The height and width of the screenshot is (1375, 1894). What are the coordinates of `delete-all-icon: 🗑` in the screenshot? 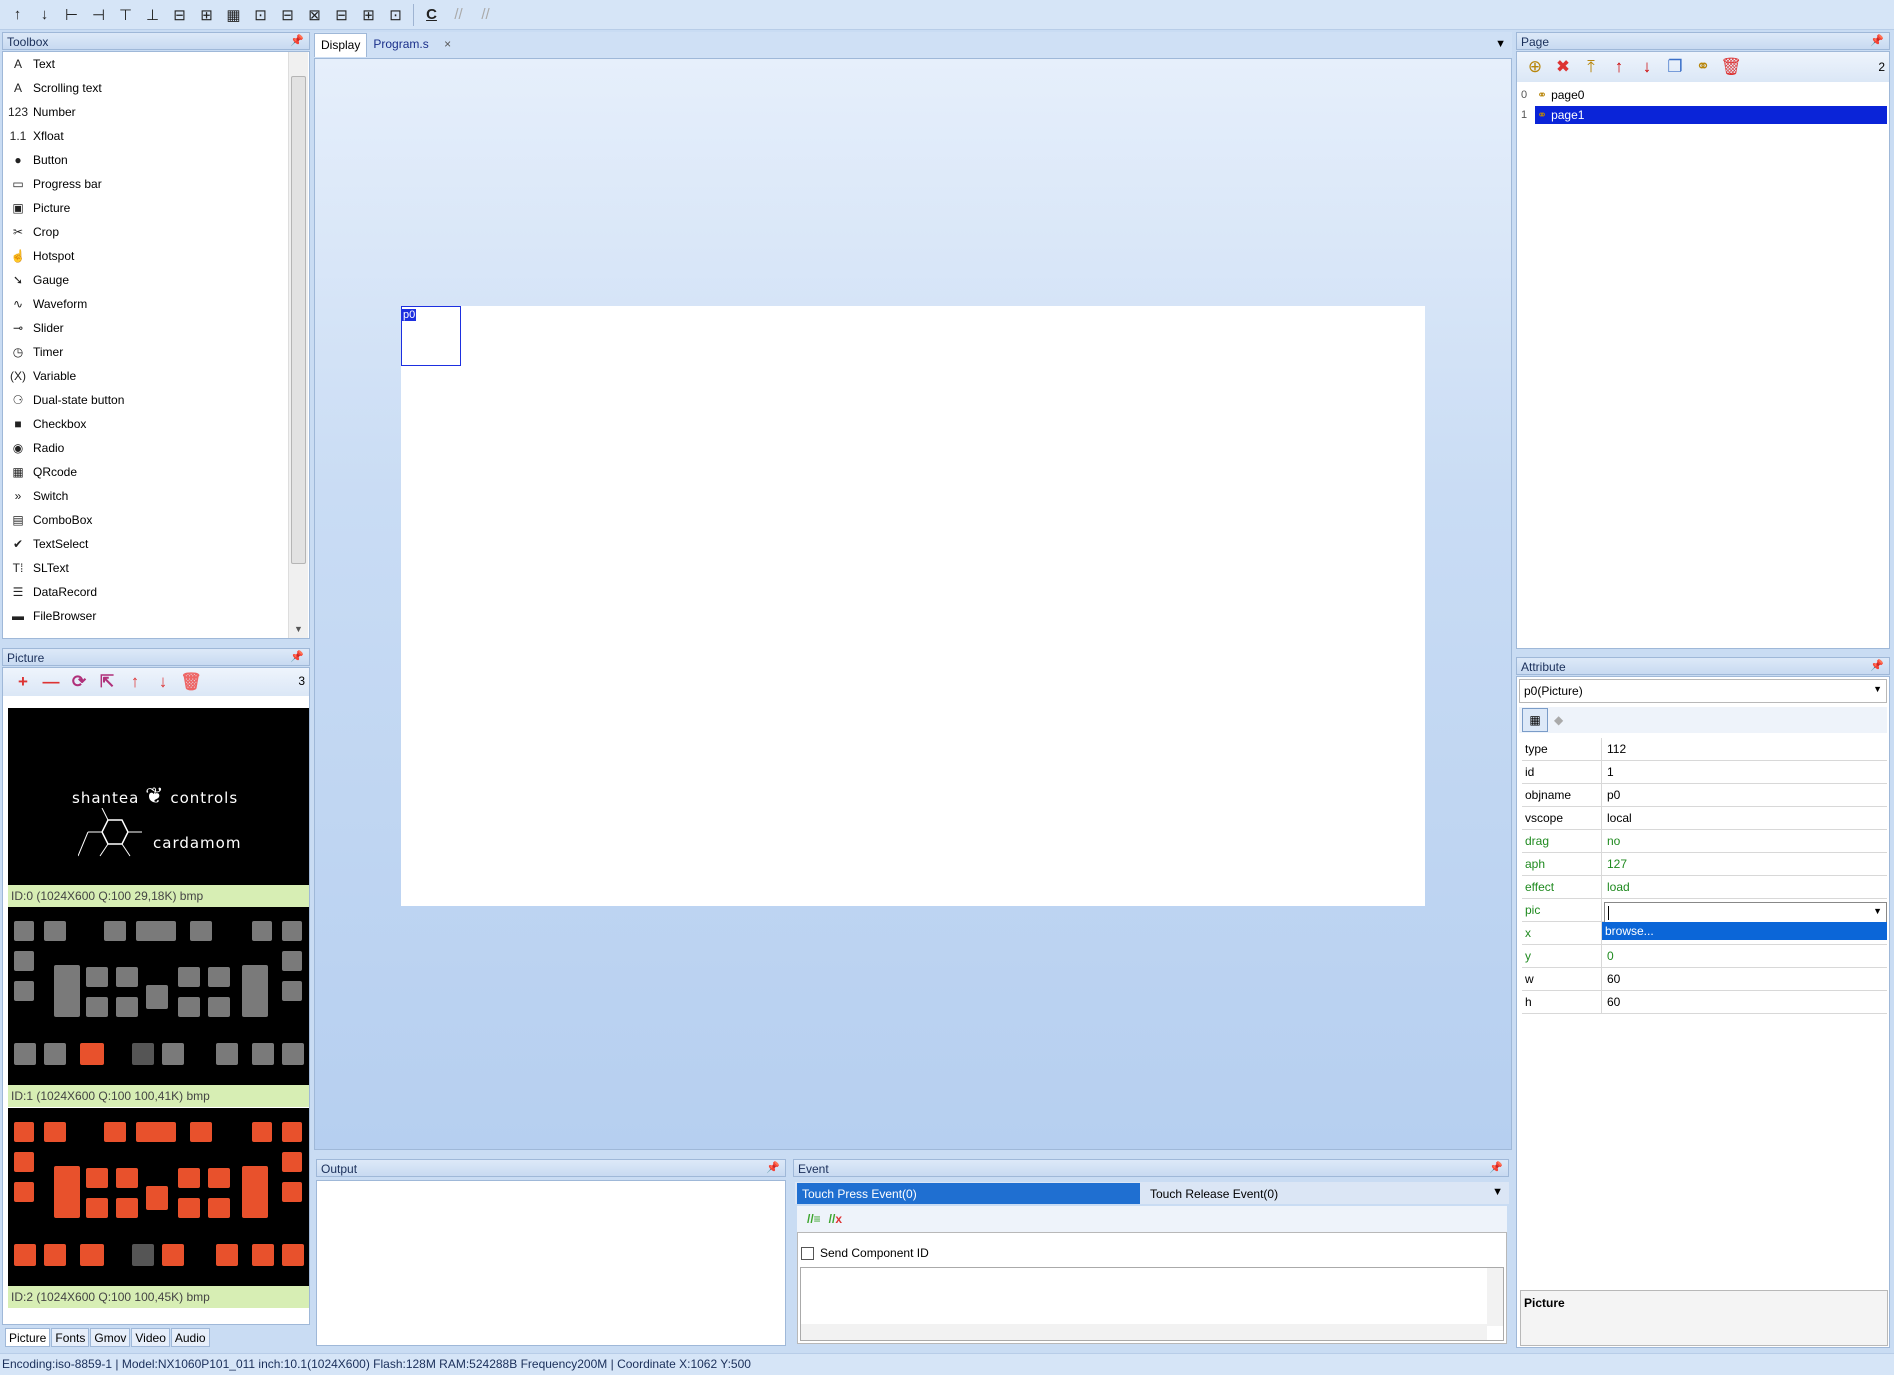 It's located at (1731, 67).